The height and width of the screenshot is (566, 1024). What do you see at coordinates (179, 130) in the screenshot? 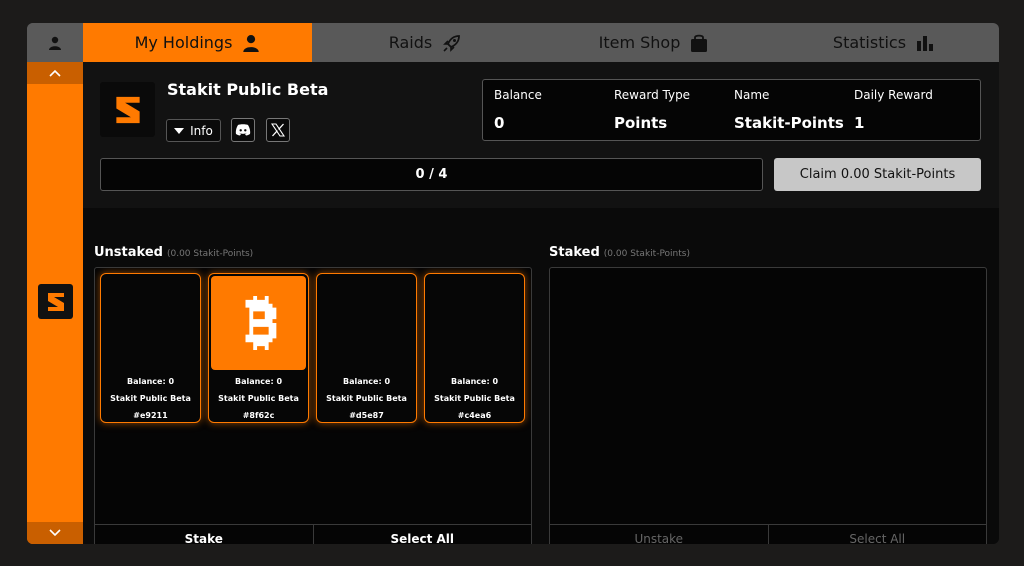
I see `caret-down-icon` at bounding box center [179, 130].